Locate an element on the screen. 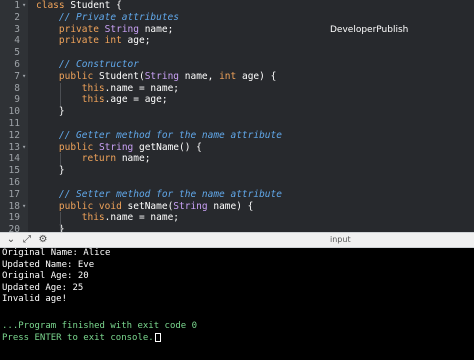 The height and width of the screenshot is (360, 474). line-number: 4 is located at coordinates (17, 41).